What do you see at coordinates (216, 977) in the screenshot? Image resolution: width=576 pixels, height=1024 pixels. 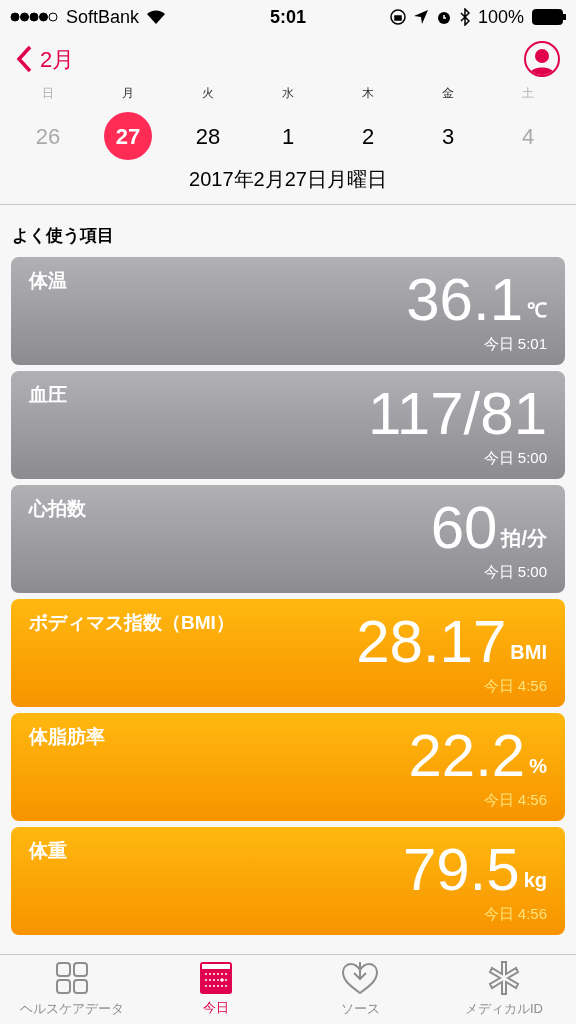 I see `calendar-icon` at bounding box center [216, 977].